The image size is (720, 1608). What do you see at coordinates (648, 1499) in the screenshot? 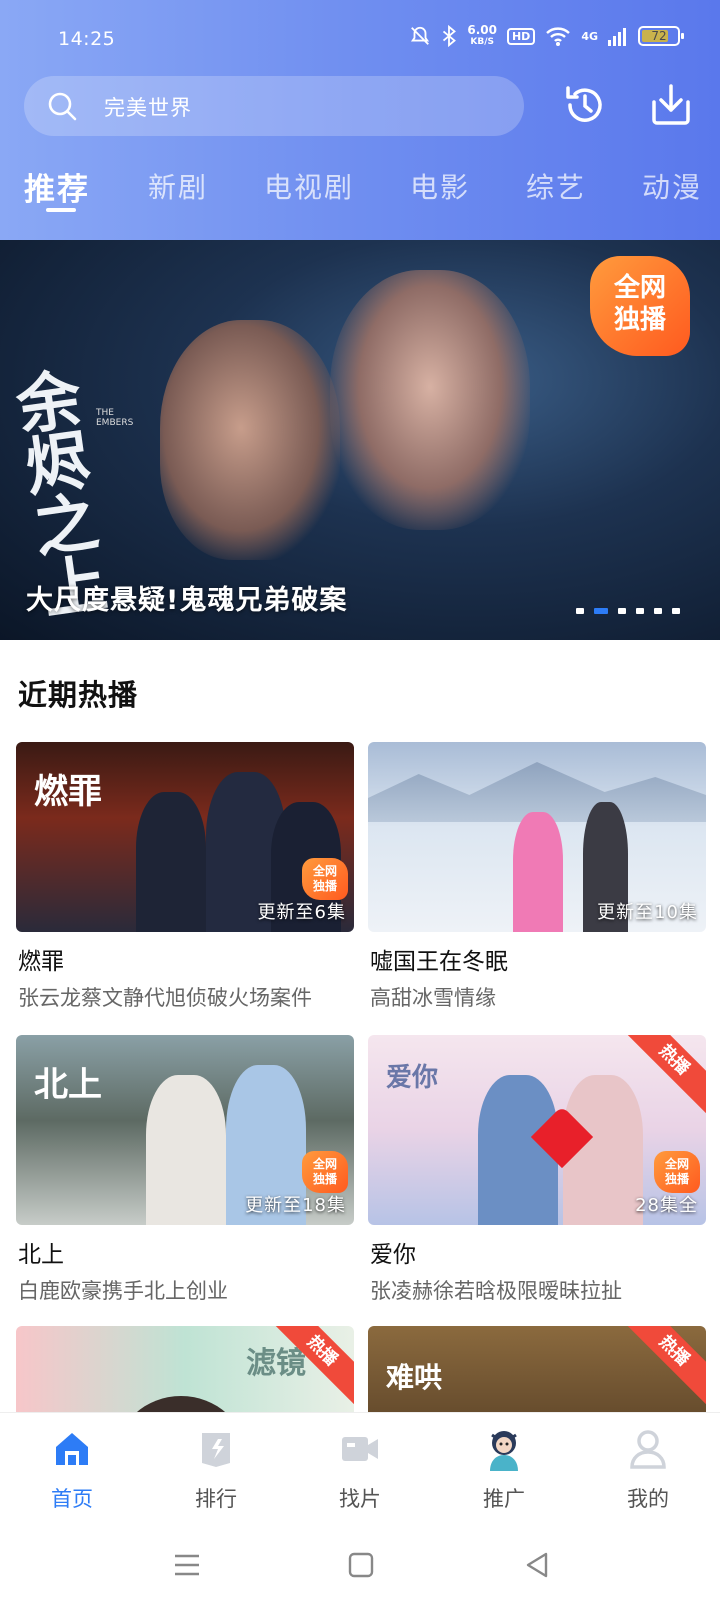
I see `nav-label: 我的` at bounding box center [648, 1499].